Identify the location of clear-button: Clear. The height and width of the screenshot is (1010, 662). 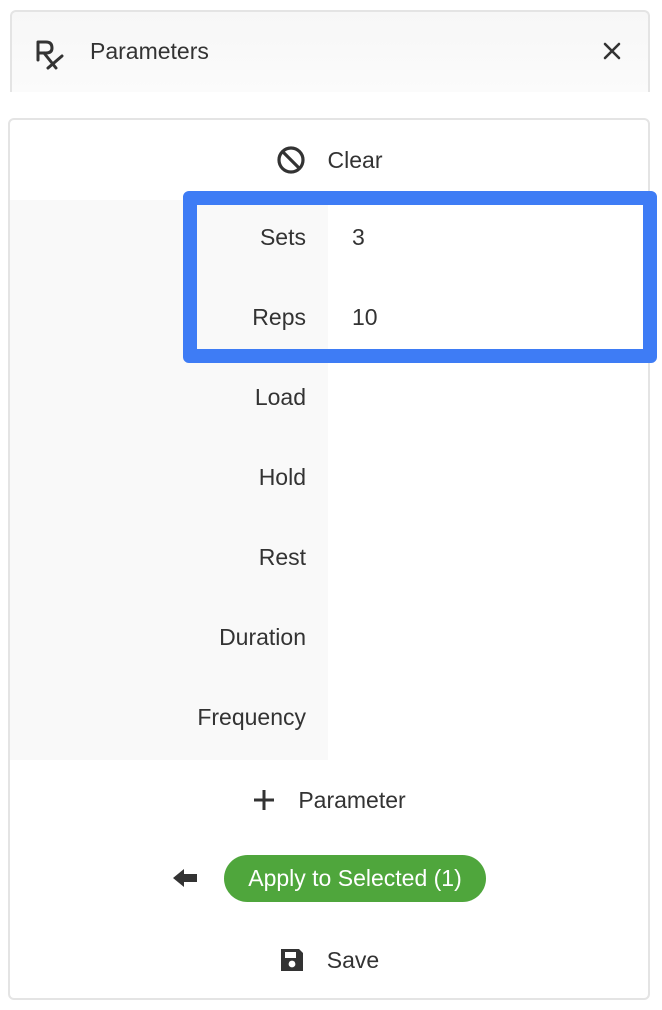
(329, 160).